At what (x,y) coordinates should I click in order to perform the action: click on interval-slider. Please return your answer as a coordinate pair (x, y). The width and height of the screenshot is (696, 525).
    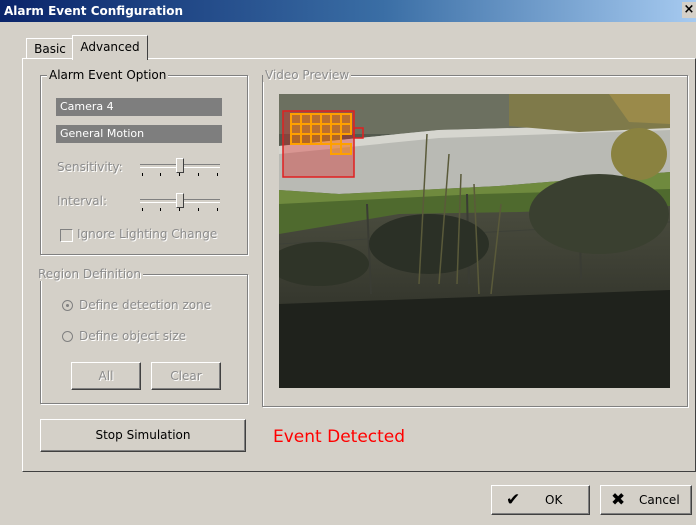
    Looking at the image, I should click on (180, 203).